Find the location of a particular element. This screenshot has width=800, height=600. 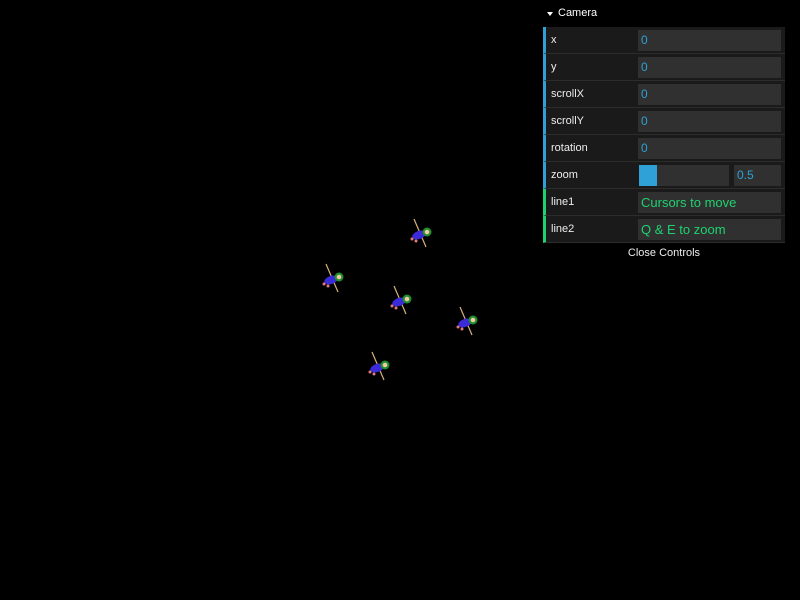

line1-label: line1 is located at coordinates (563, 202).